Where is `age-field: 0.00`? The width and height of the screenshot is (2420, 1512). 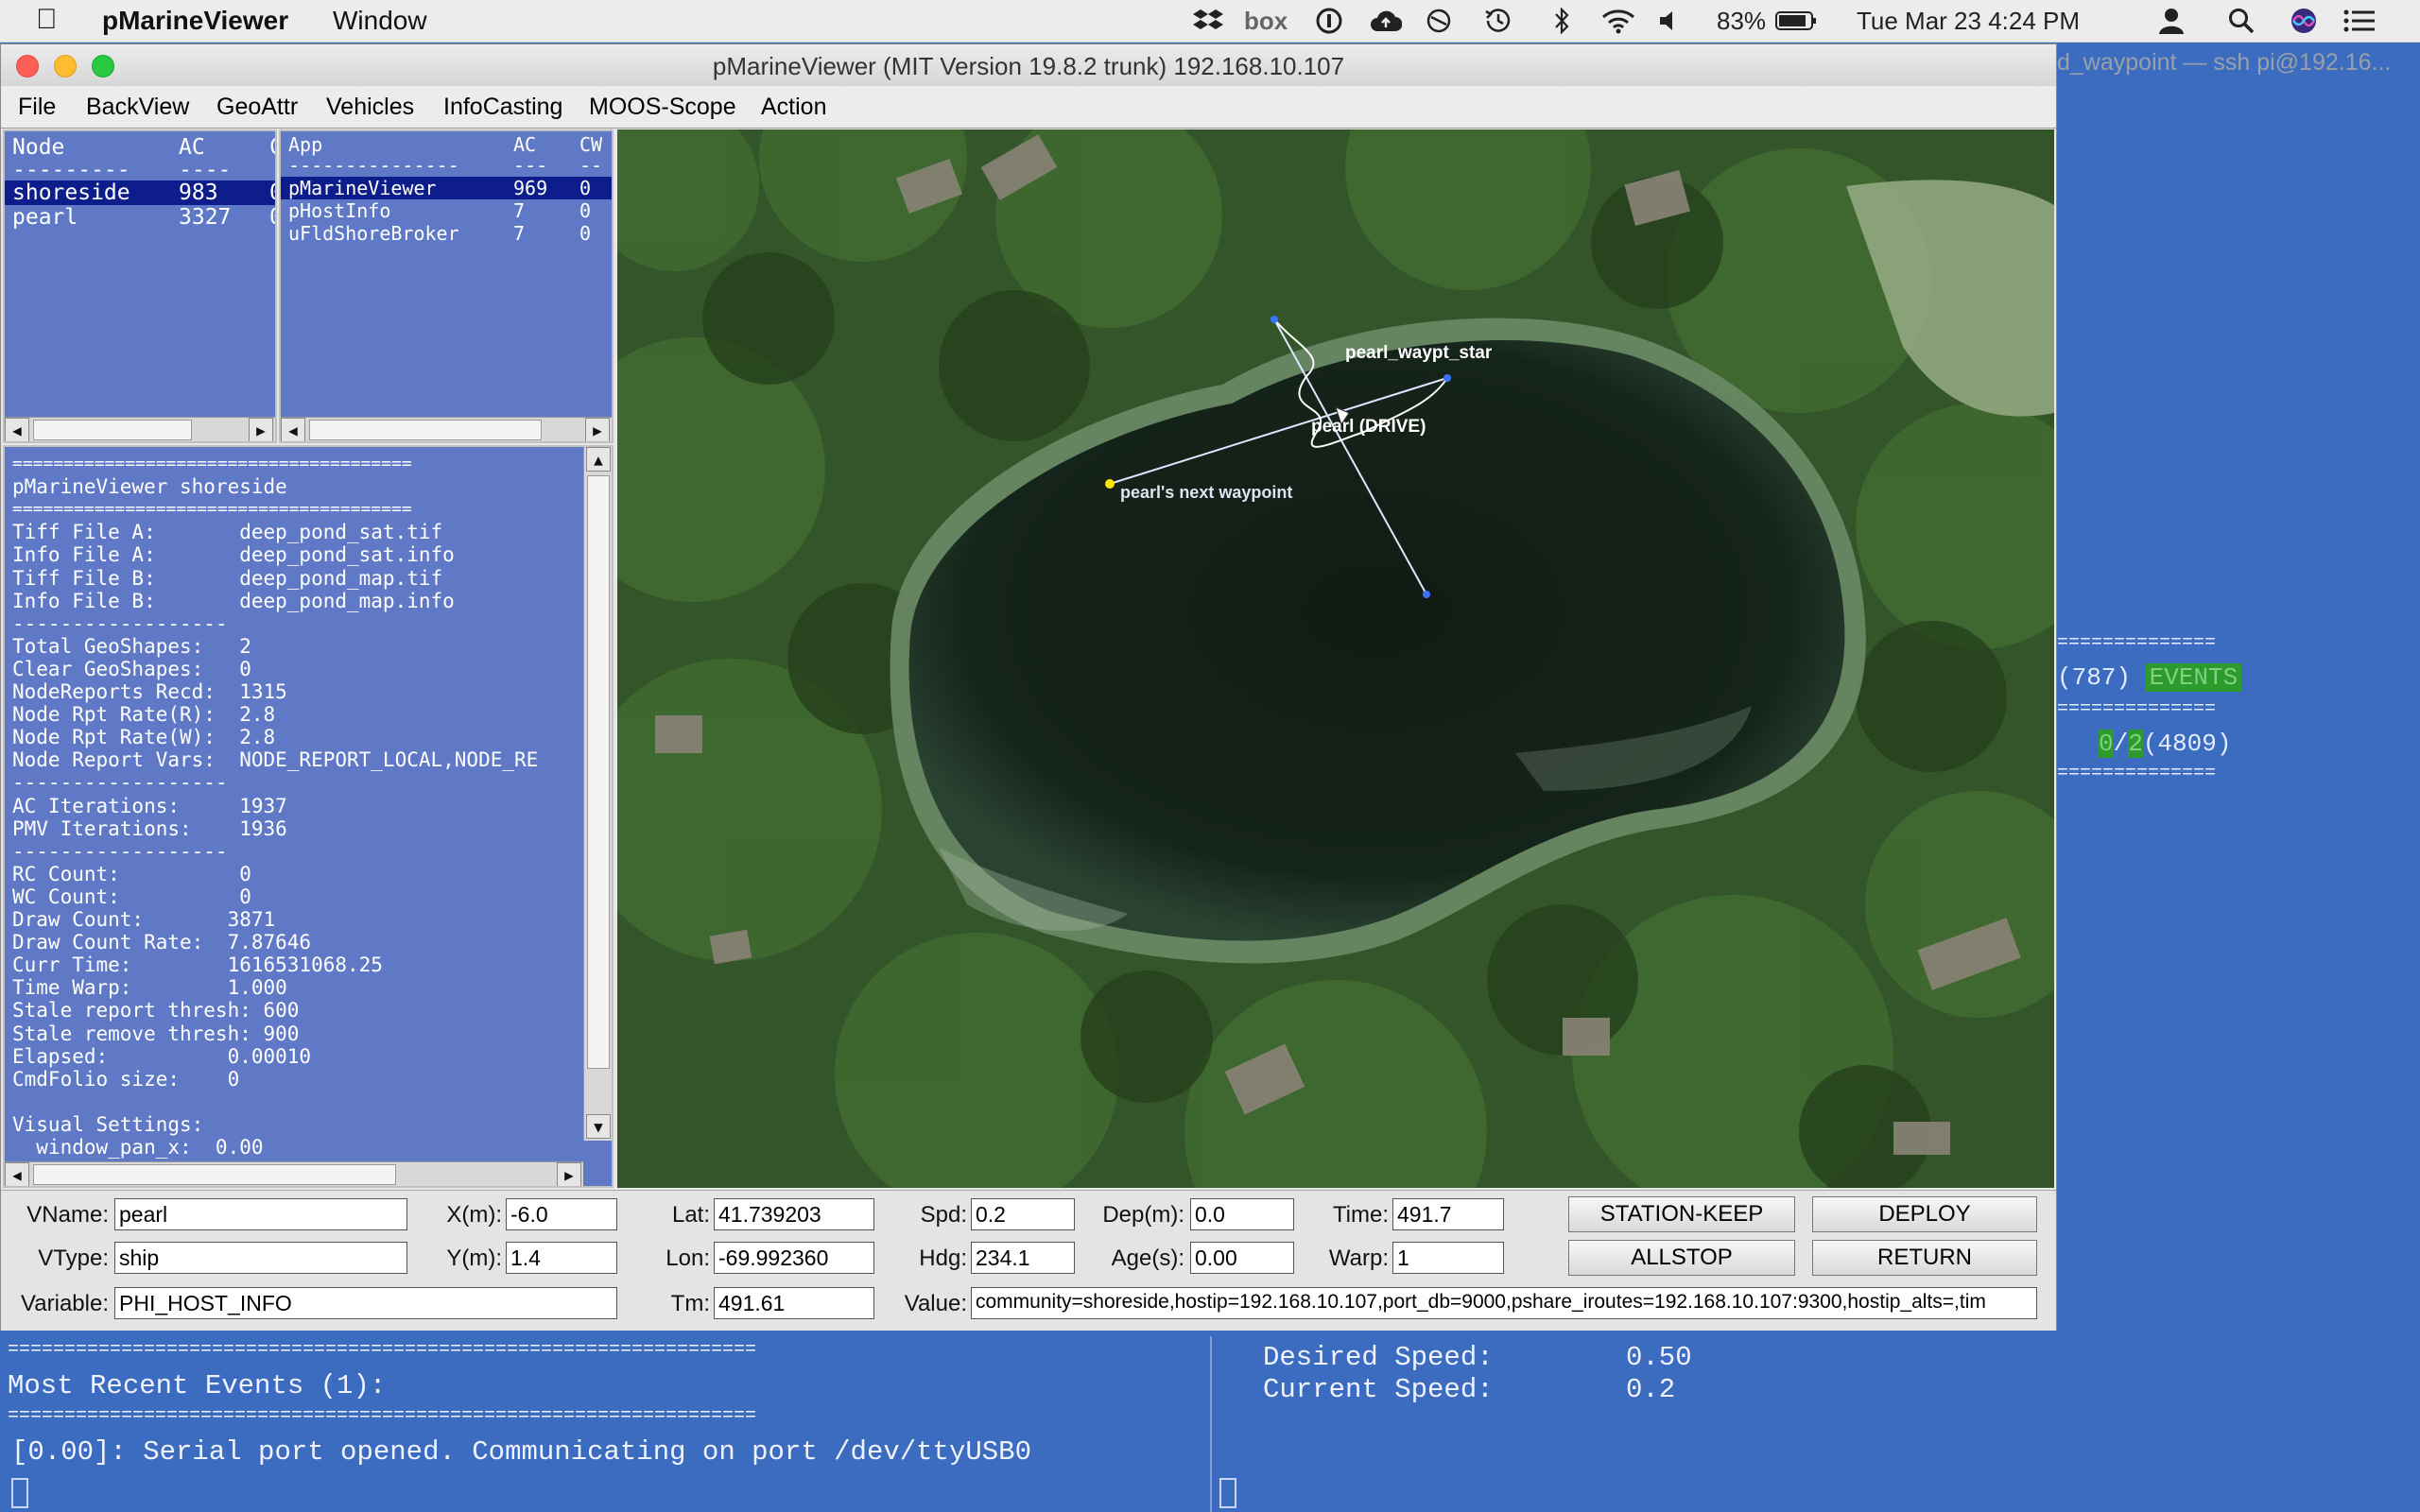
age-field: 0.00 is located at coordinates (1242, 1258).